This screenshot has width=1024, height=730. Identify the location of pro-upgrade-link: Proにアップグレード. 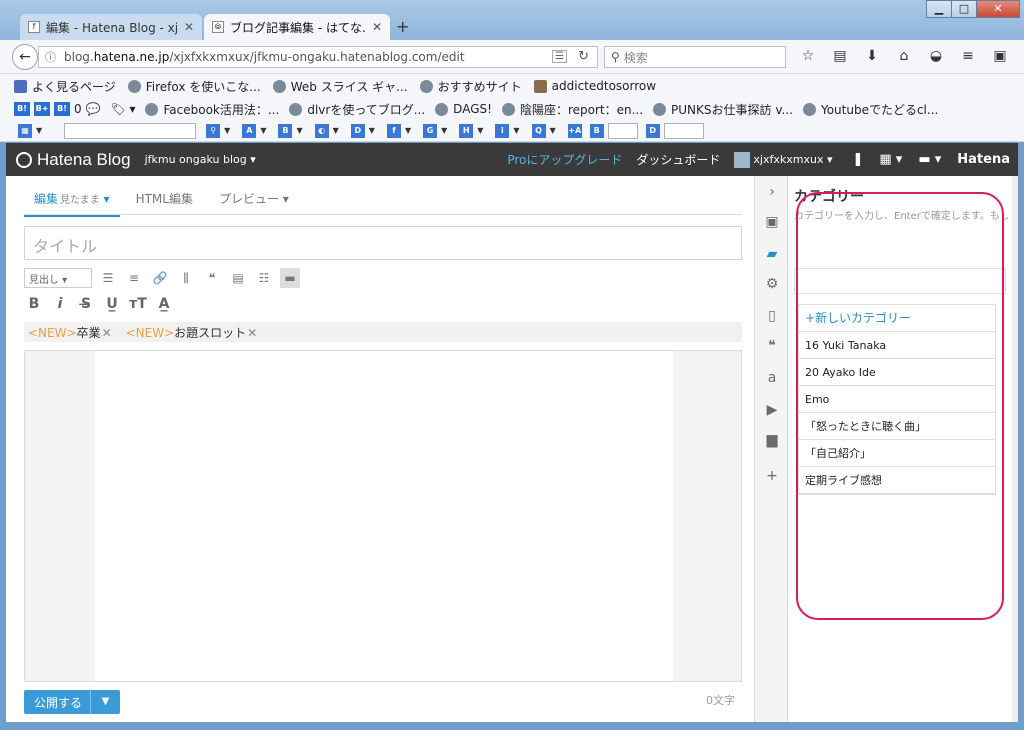
(564, 159).